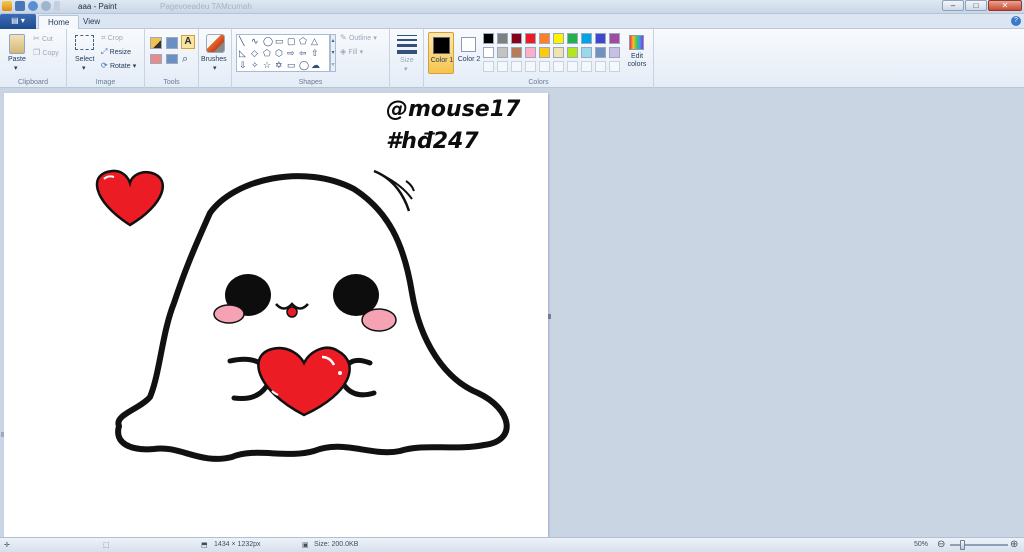  What do you see at coordinates (1014, 544) in the screenshot?
I see `zoom-in-button: ⊕` at bounding box center [1014, 544].